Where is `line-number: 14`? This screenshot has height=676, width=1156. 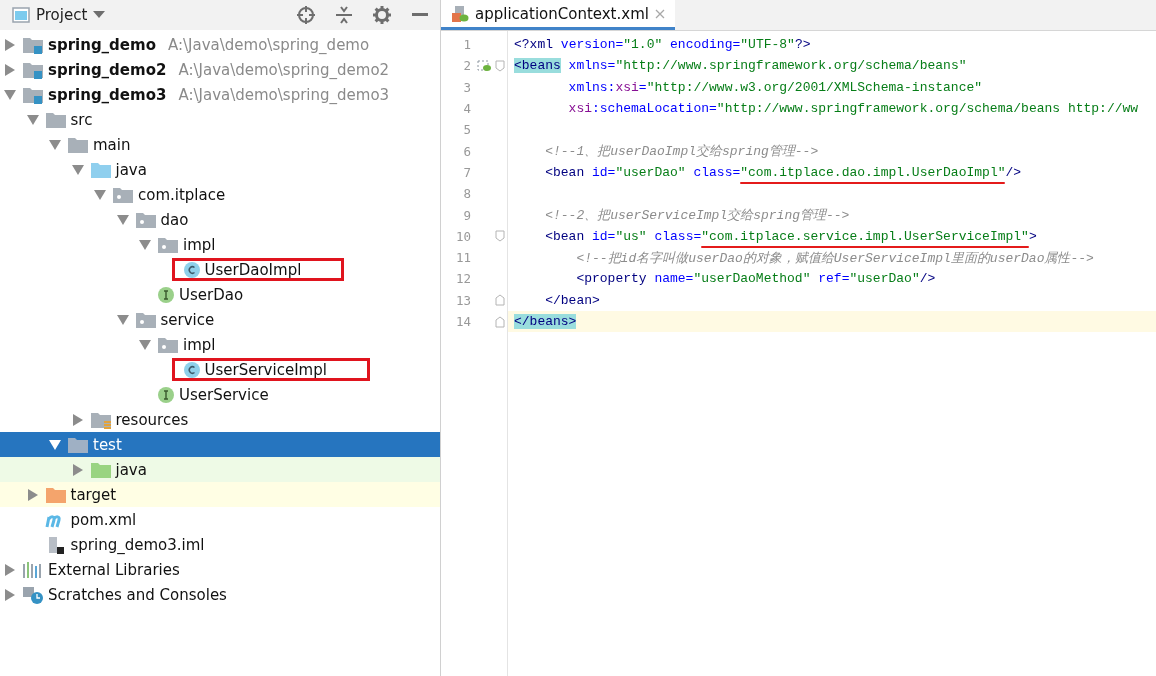
line-number: 14 is located at coordinates (462, 321).